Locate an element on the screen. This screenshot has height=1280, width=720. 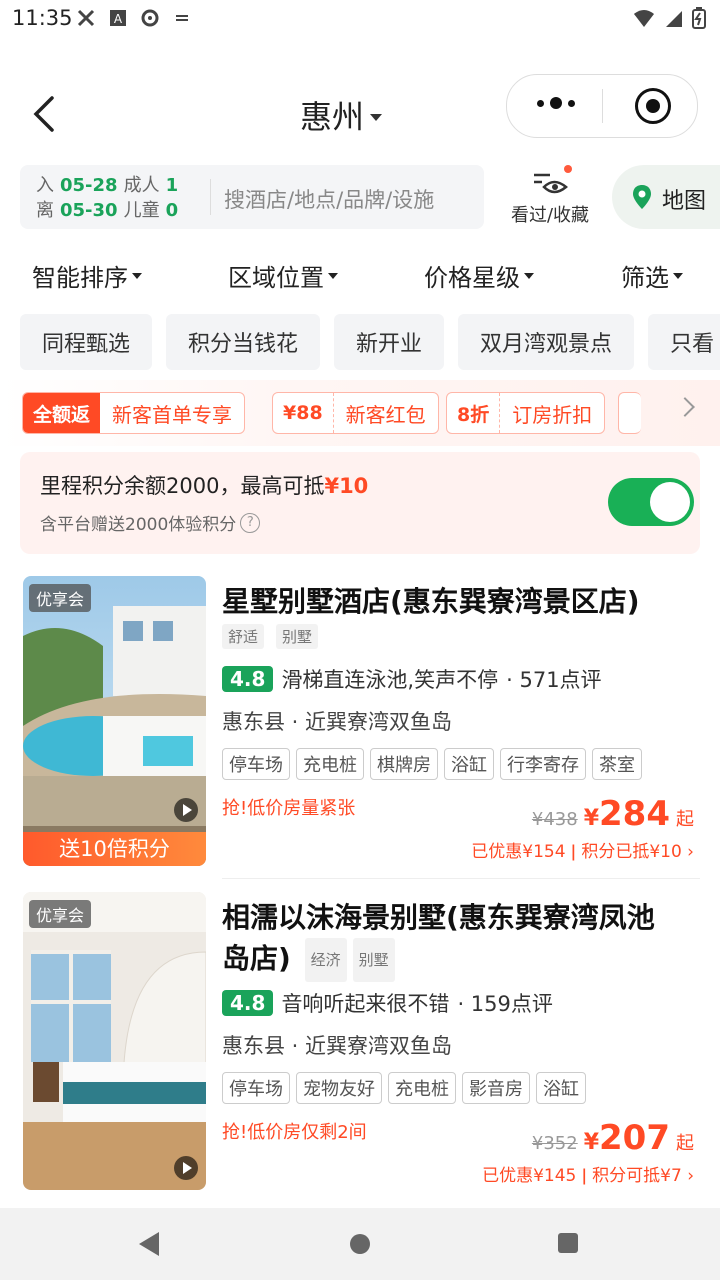
promo-text: 新客首单专享 is located at coordinates (172, 414).